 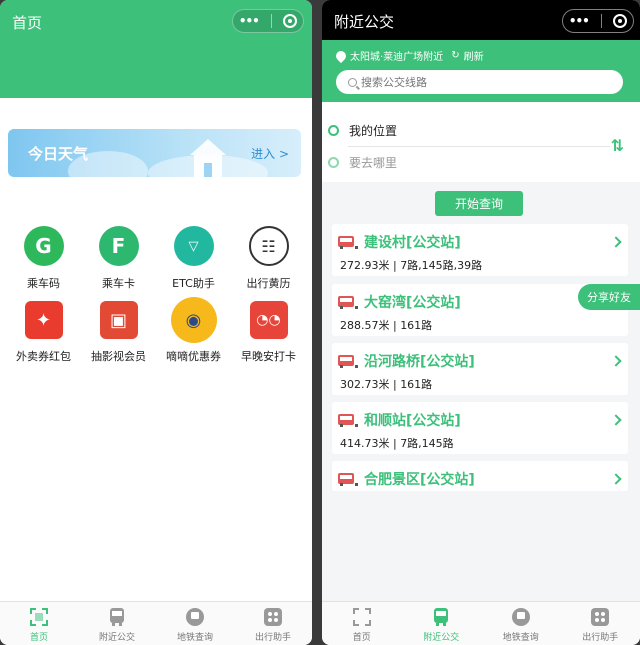 I want to click on swap-icon: ⇅, so click(x=617, y=145).